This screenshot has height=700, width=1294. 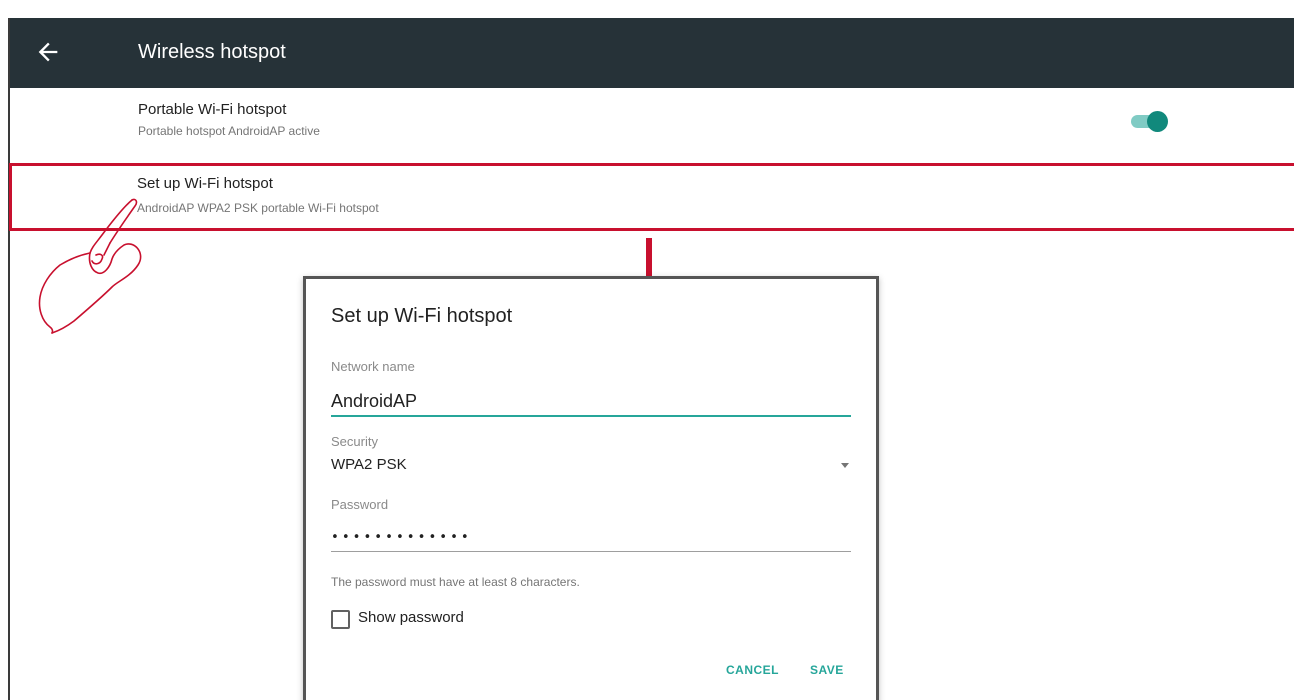 I want to click on save-button: SAVE, so click(x=827, y=670).